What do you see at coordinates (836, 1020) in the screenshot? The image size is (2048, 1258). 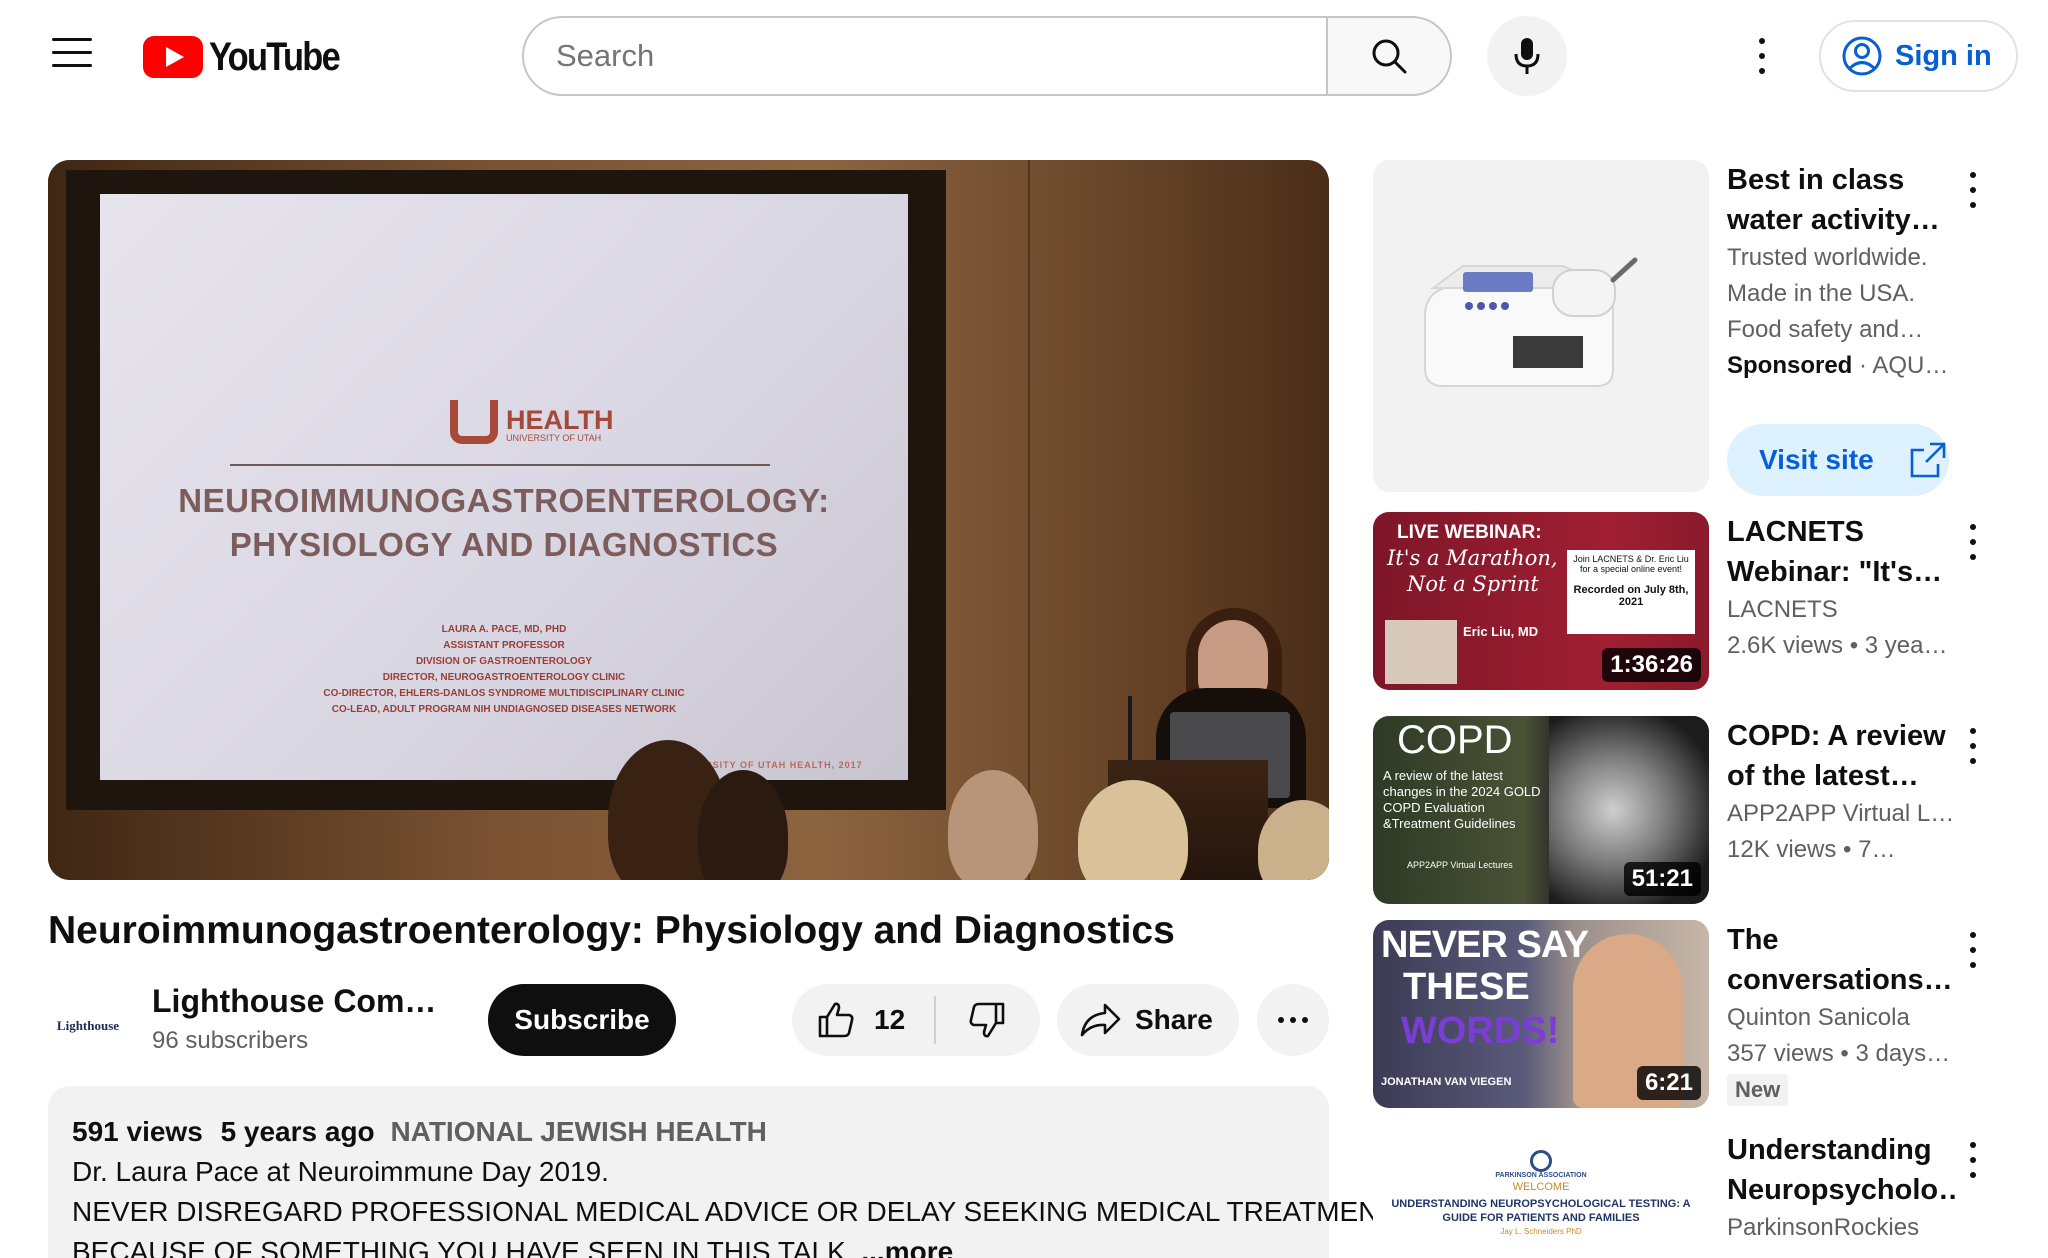 I see `thumbs-up-icon` at bounding box center [836, 1020].